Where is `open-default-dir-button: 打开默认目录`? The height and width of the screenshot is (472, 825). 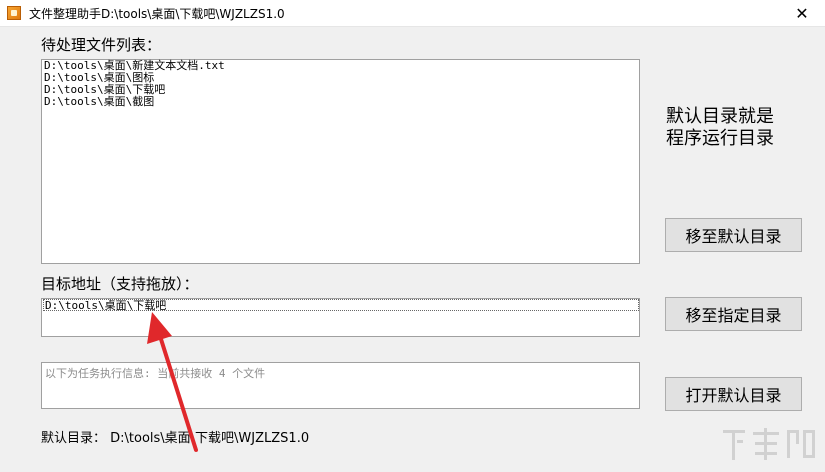 open-default-dir-button: 打开默认目录 is located at coordinates (733, 394).